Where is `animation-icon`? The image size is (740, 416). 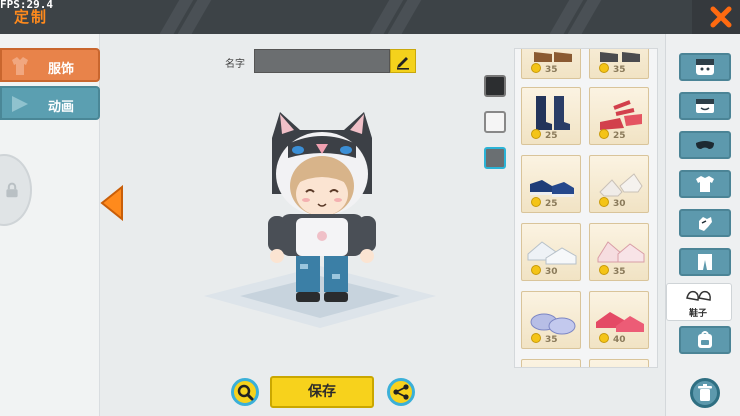 animation-icon is located at coordinates (20, 104).